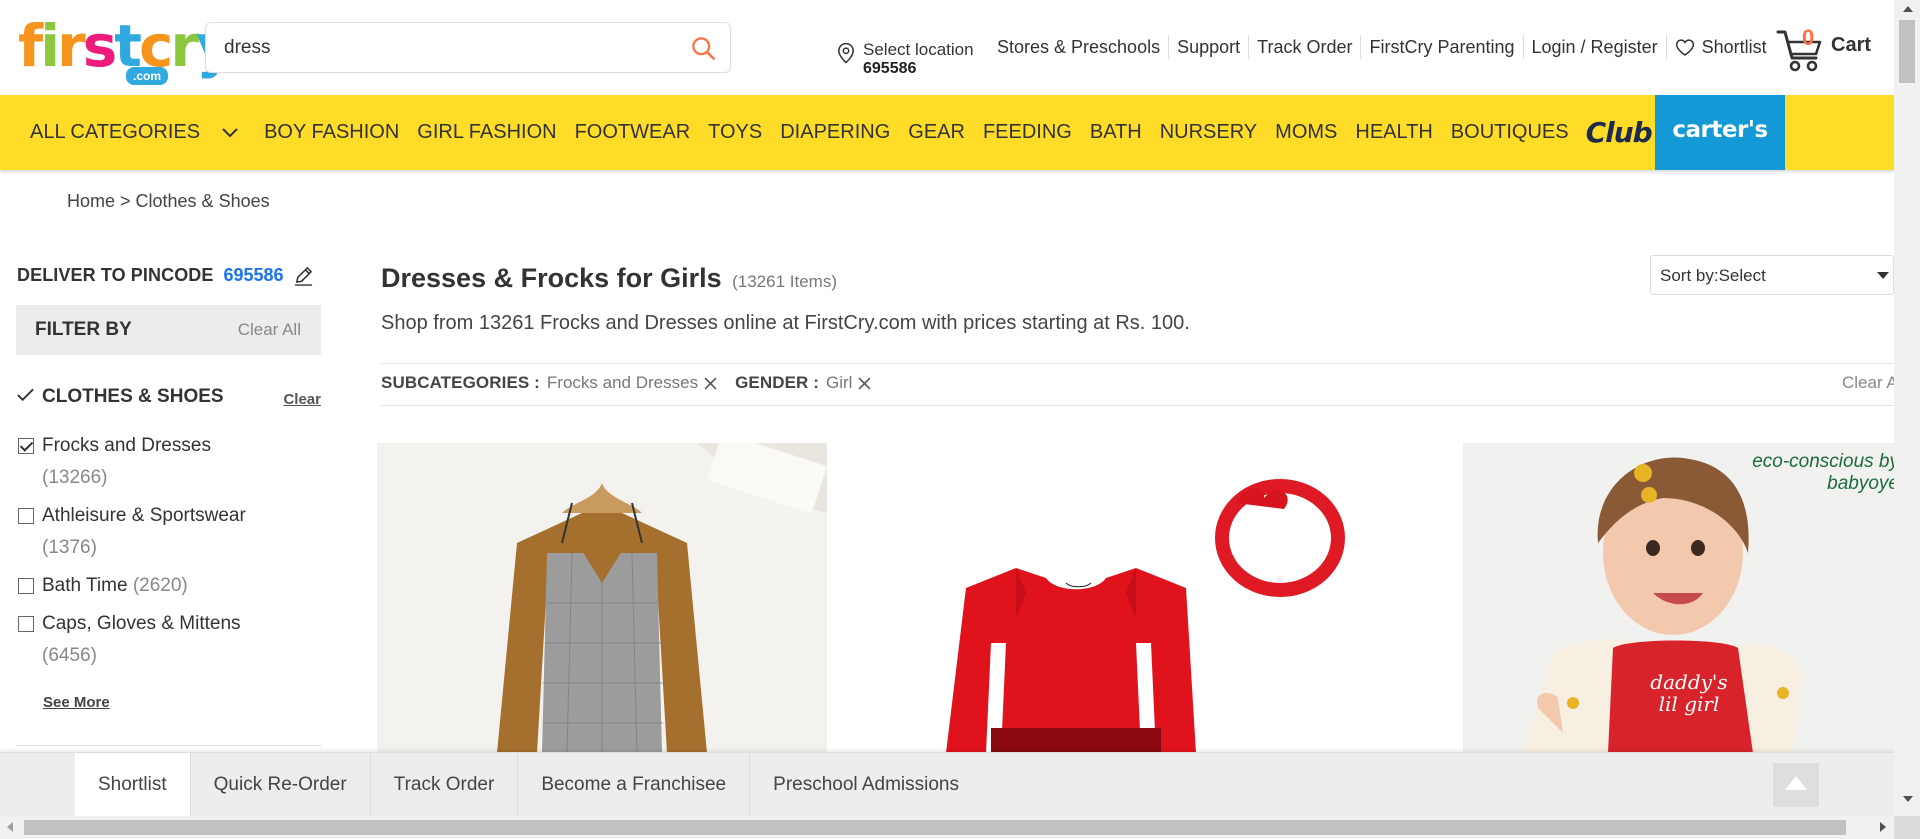 This screenshot has height=839, width=1920. What do you see at coordinates (1908, 799) in the screenshot?
I see `scroll-down-arrow-icon` at bounding box center [1908, 799].